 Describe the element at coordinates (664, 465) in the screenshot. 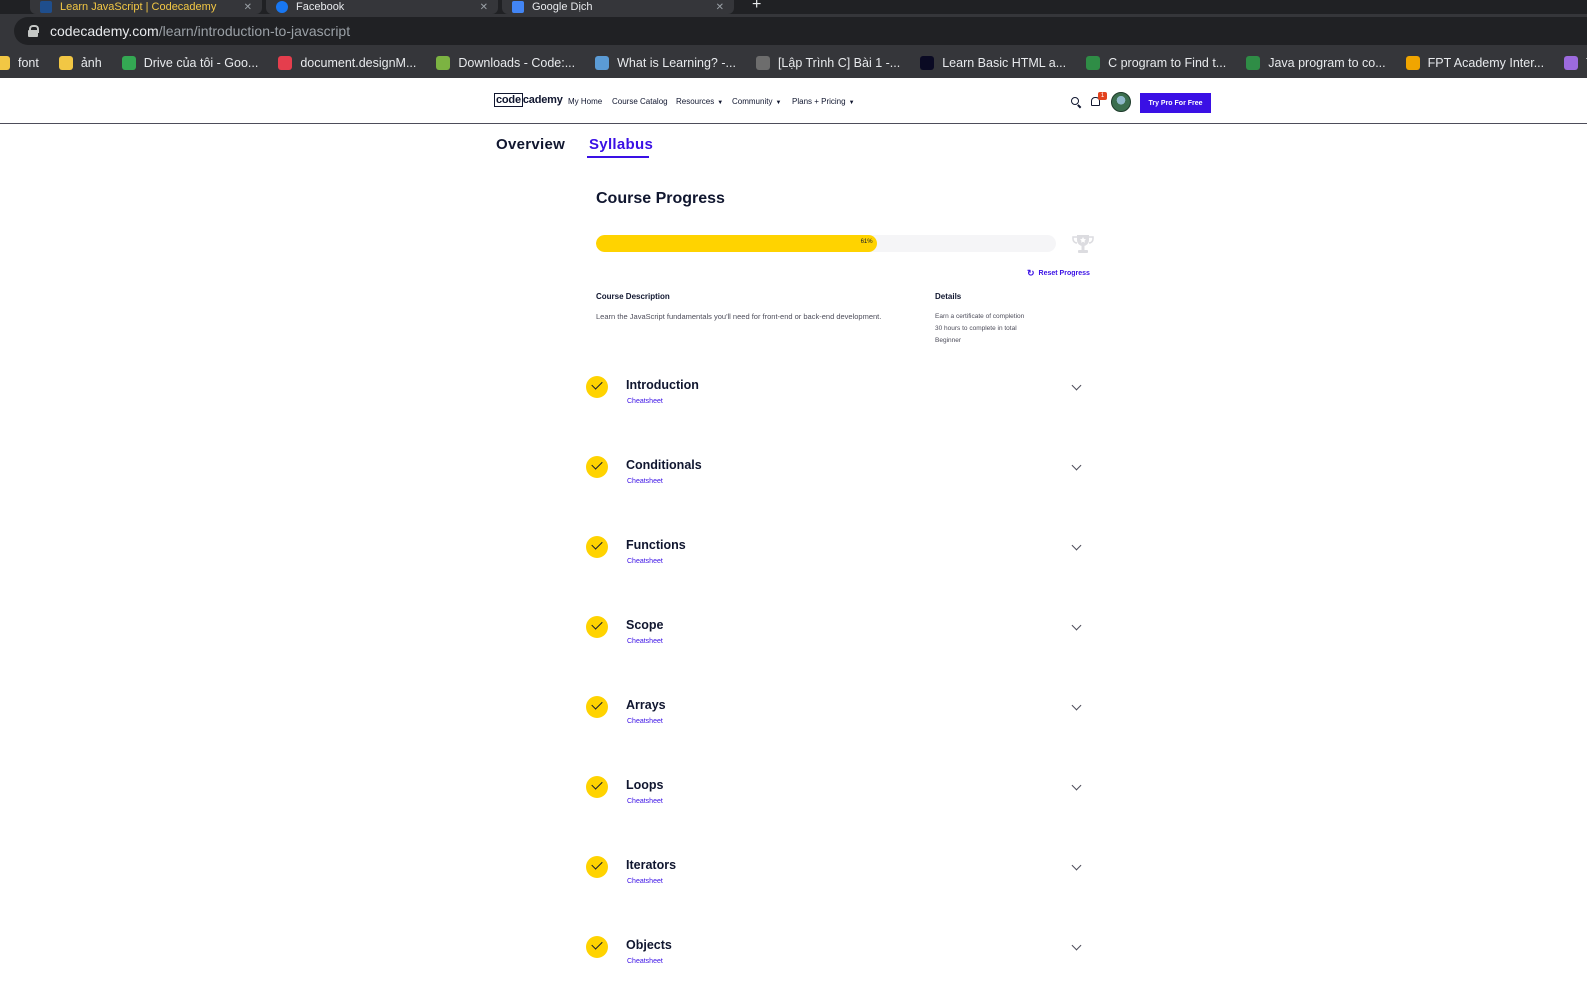

I see `module-title: Conditionals` at that location.